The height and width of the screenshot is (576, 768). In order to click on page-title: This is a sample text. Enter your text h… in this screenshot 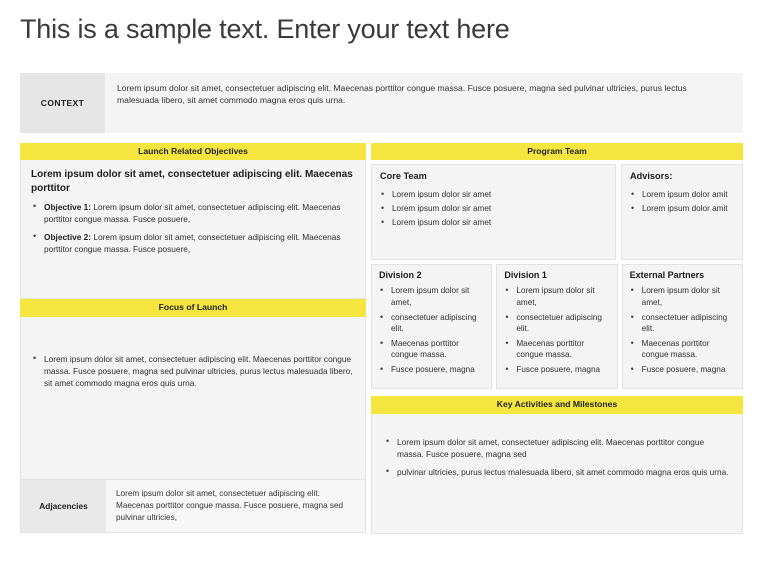, I will do `click(265, 29)`.